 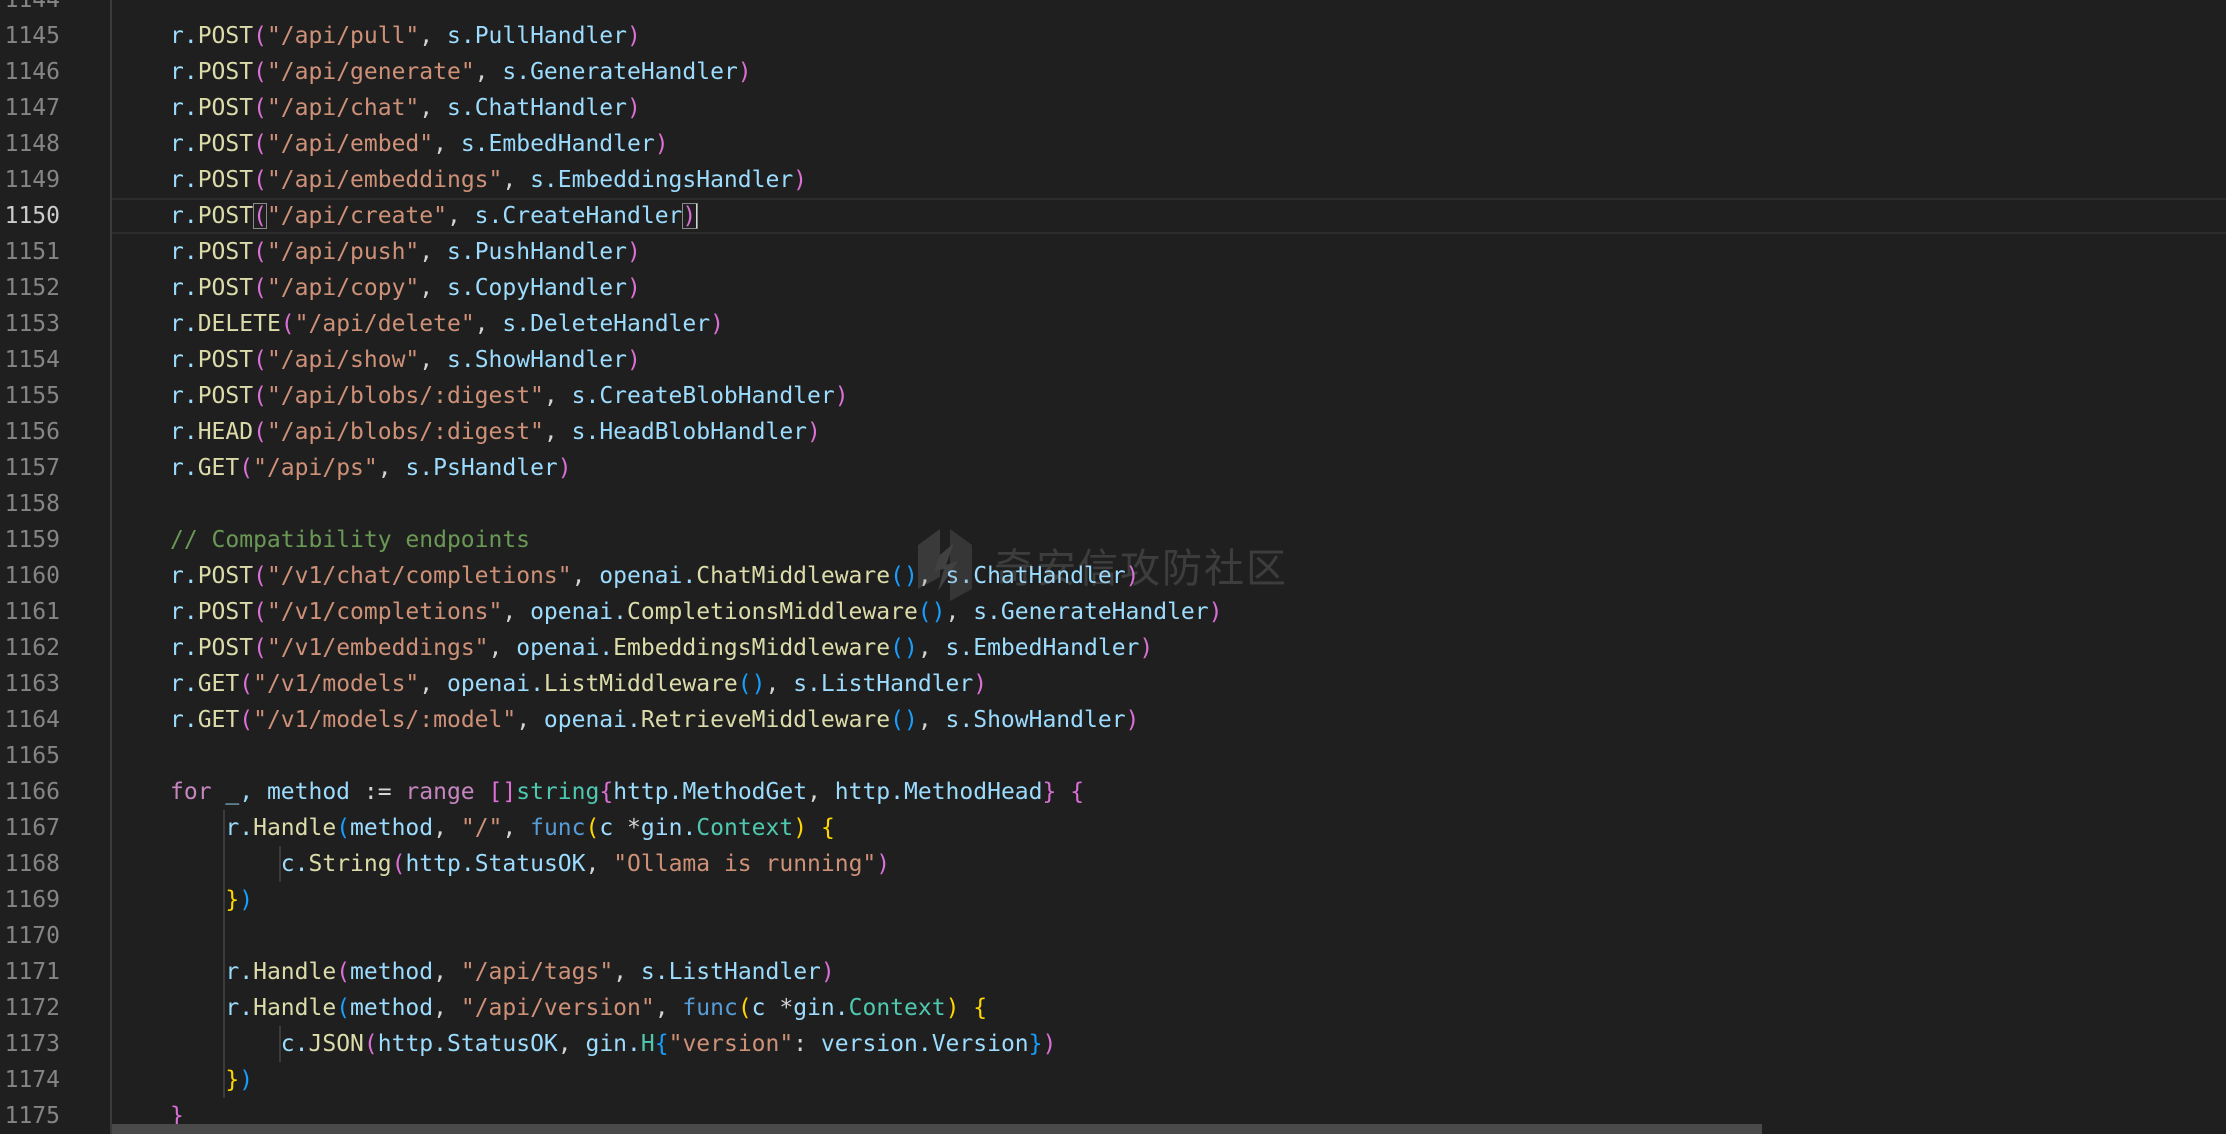 What do you see at coordinates (30, 720) in the screenshot?
I see `line-number: 1164` at bounding box center [30, 720].